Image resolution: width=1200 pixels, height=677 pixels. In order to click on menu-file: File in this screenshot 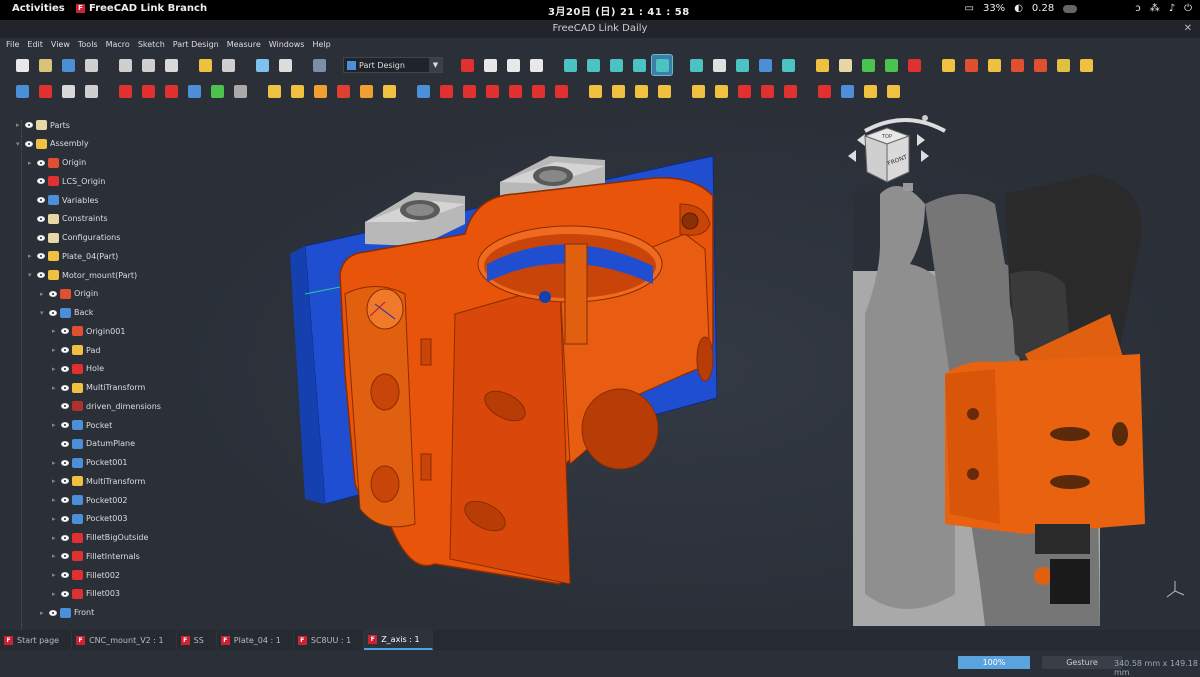, I will do `click(12, 45)`.